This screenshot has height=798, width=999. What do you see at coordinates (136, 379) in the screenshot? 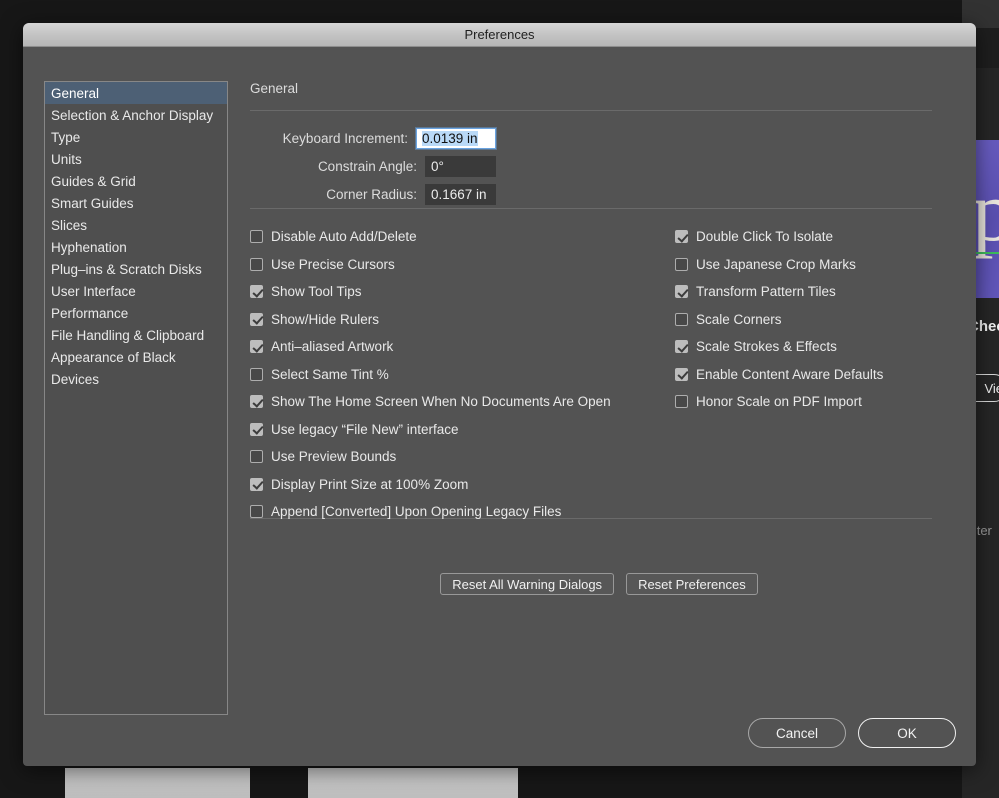
I see `sidebar-item-devices: Devices` at bounding box center [136, 379].